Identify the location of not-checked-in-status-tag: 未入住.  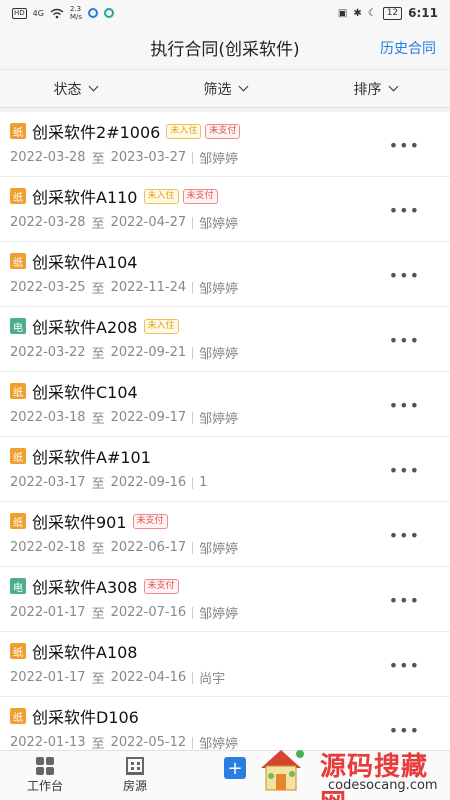
(161, 196).